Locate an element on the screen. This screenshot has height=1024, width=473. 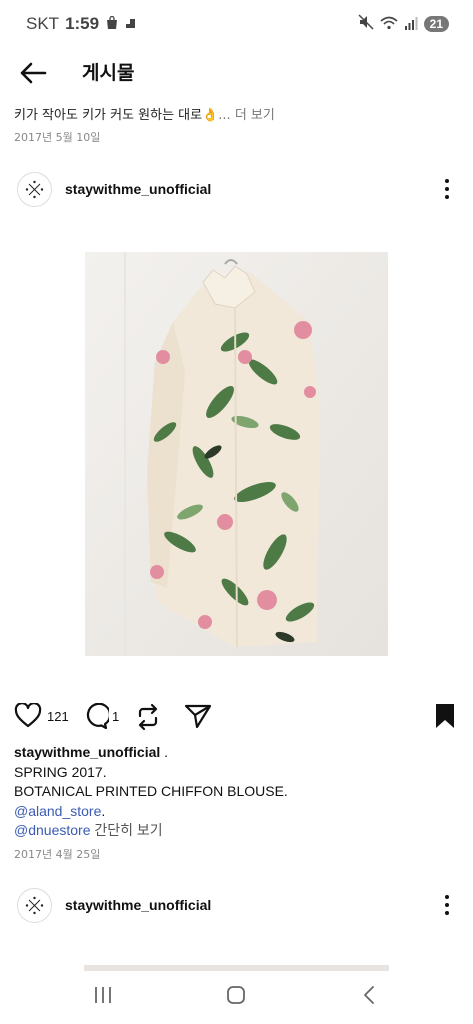
comment-count: 1 is located at coordinates (115, 716).